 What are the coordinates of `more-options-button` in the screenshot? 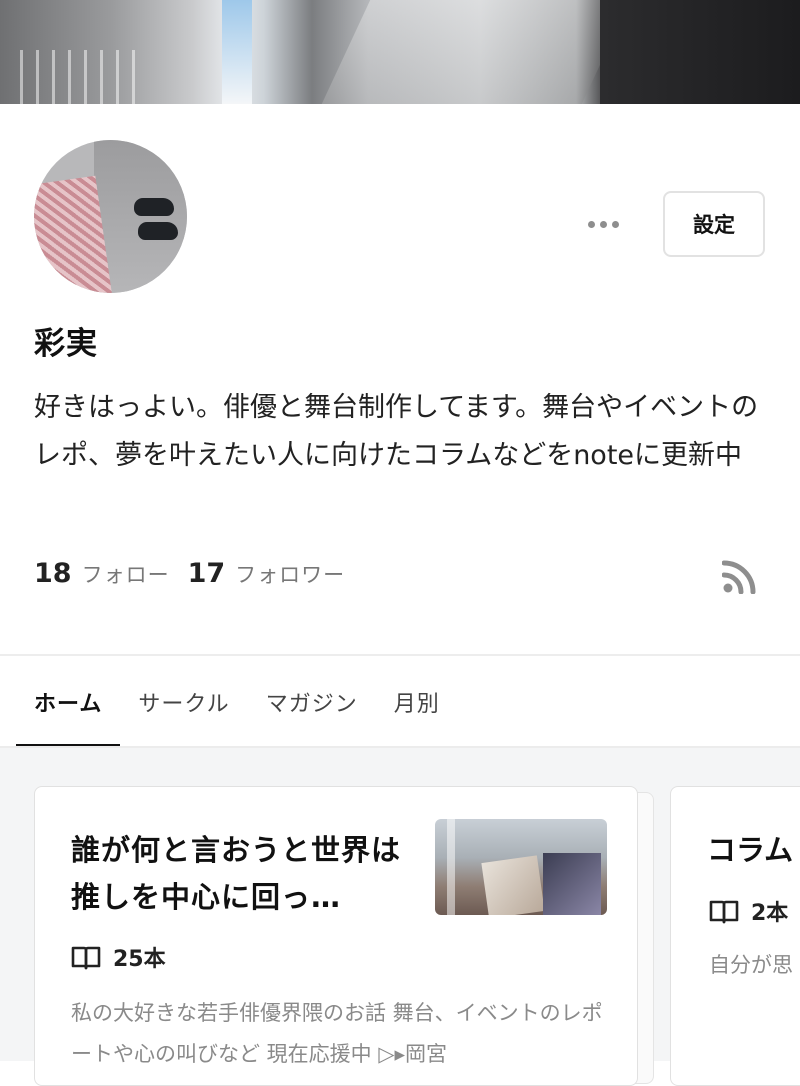 It's located at (603, 224).